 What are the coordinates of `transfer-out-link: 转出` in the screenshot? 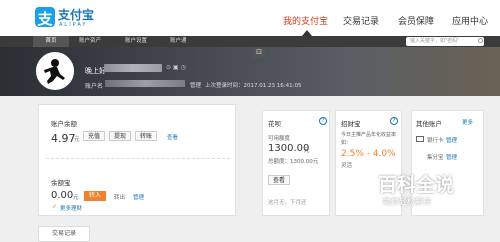 It's located at (119, 197).